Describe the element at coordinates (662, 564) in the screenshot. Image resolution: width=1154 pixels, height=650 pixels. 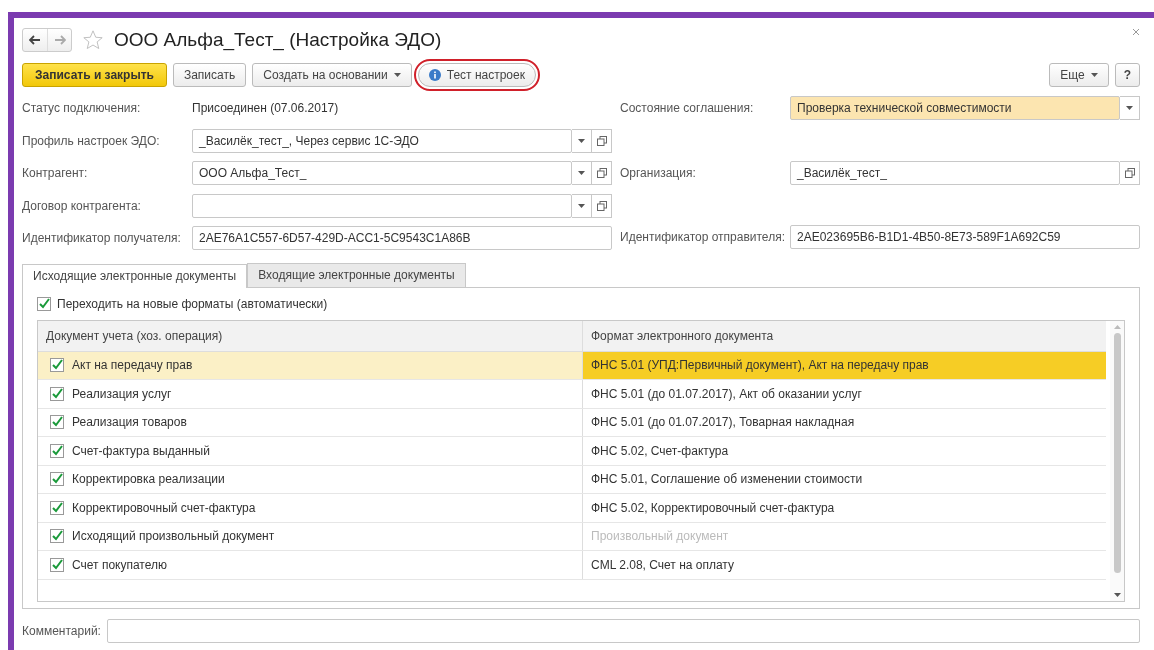
I see `table-cell: CML 2.08, Счет на оплату` at that location.